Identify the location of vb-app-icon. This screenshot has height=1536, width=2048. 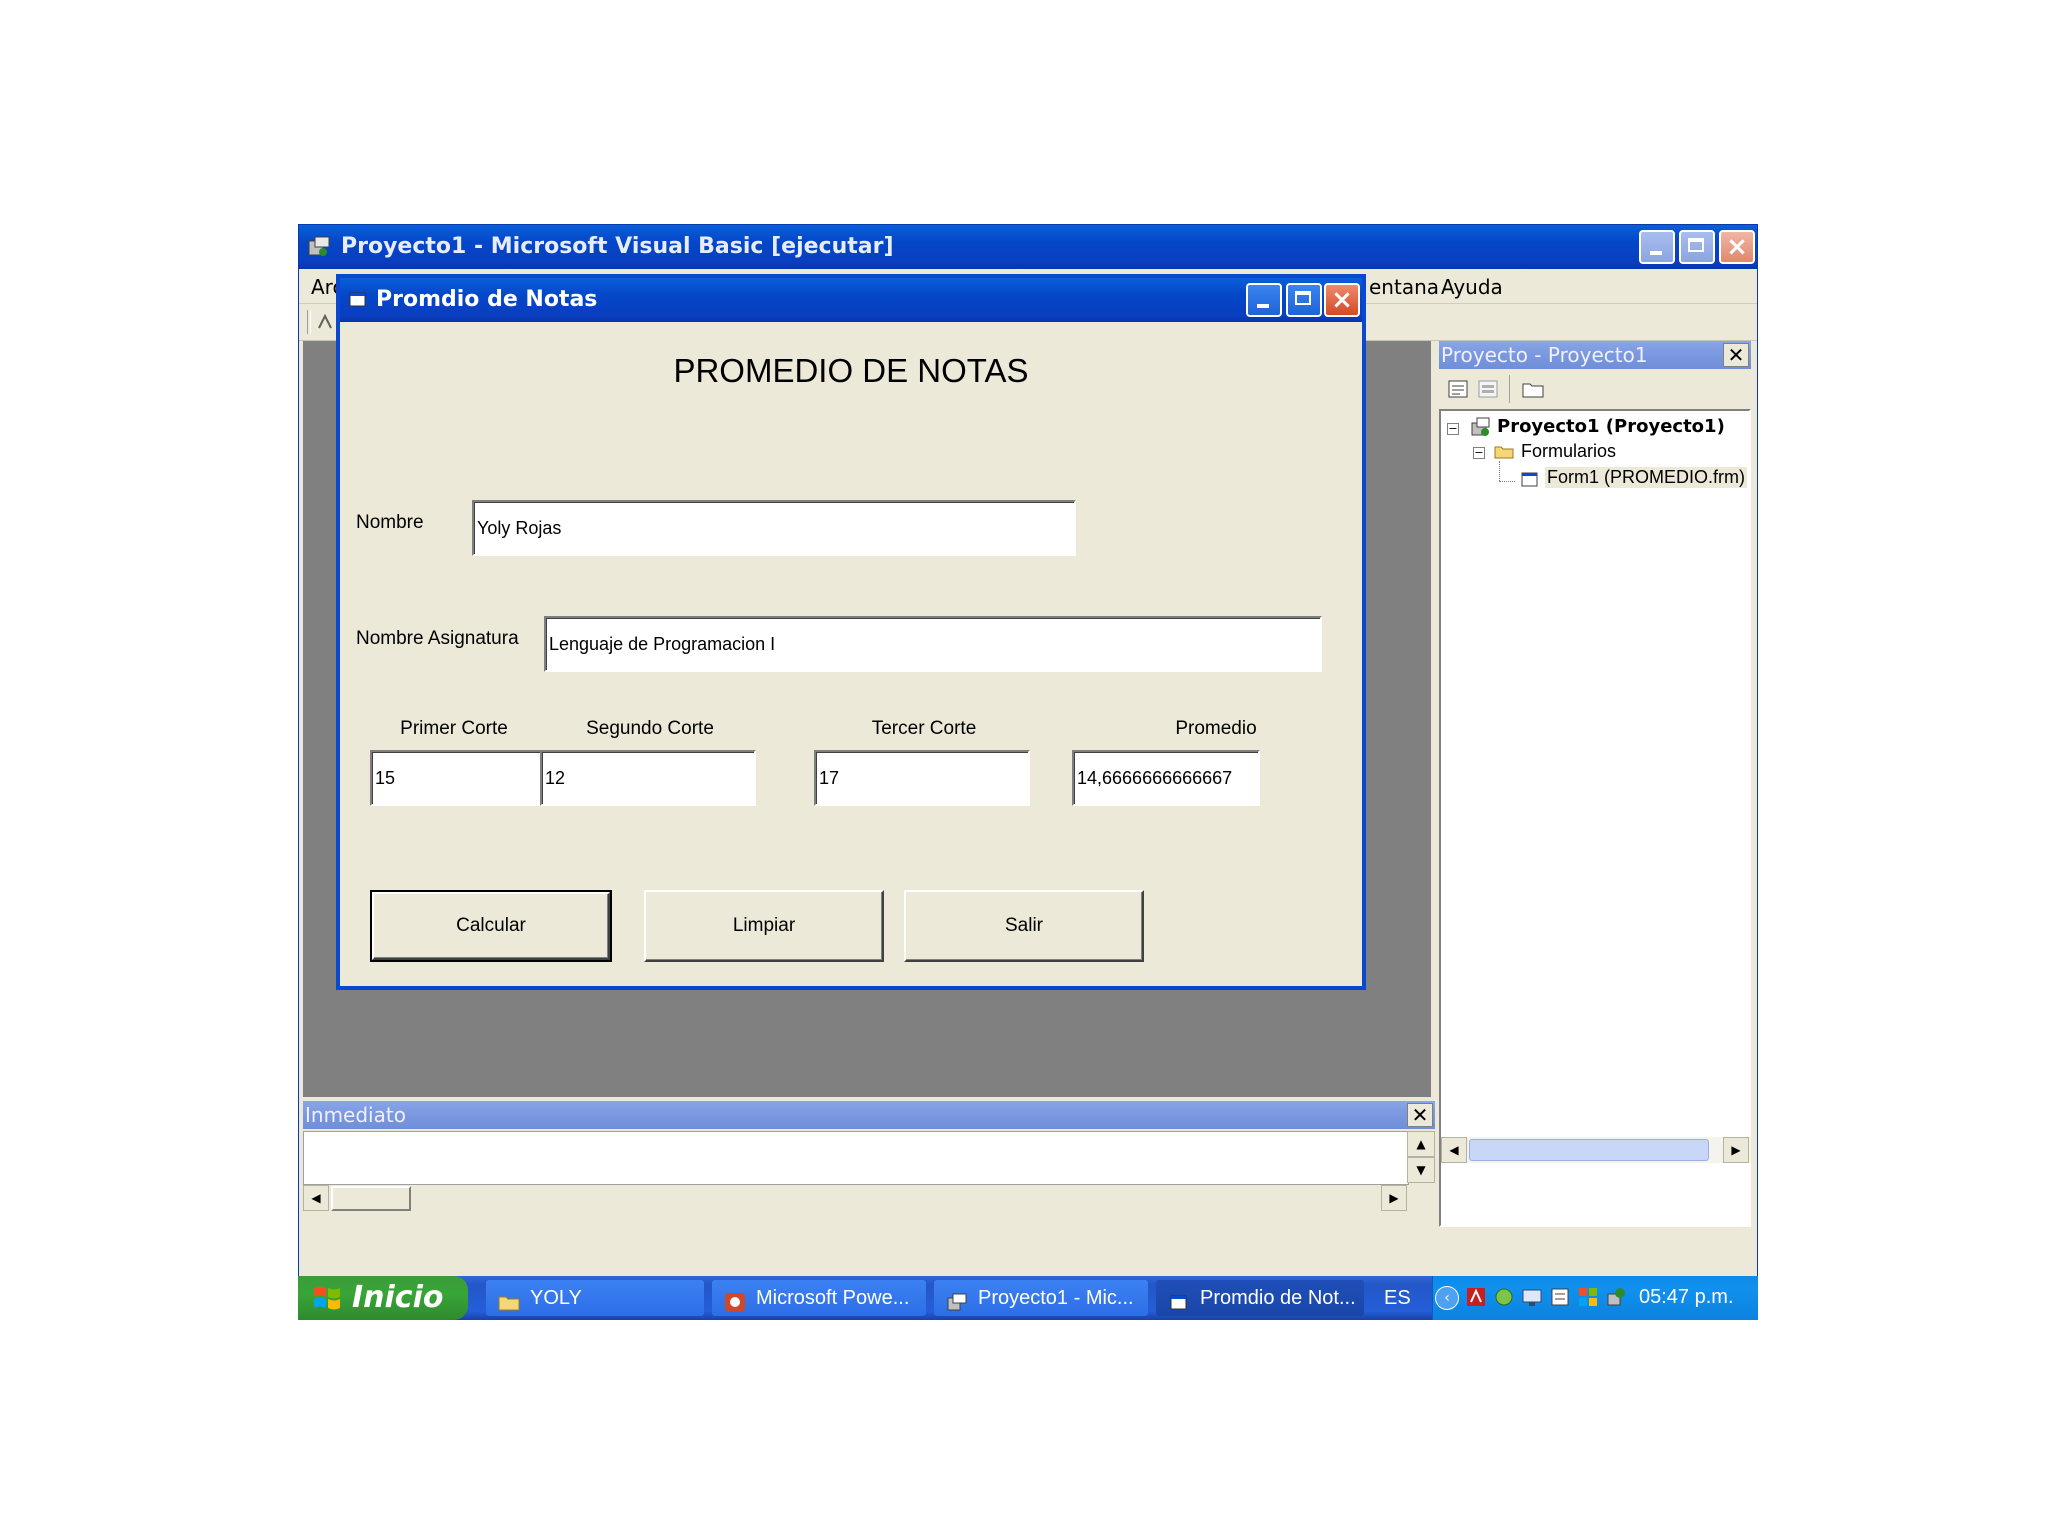
(319, 247).